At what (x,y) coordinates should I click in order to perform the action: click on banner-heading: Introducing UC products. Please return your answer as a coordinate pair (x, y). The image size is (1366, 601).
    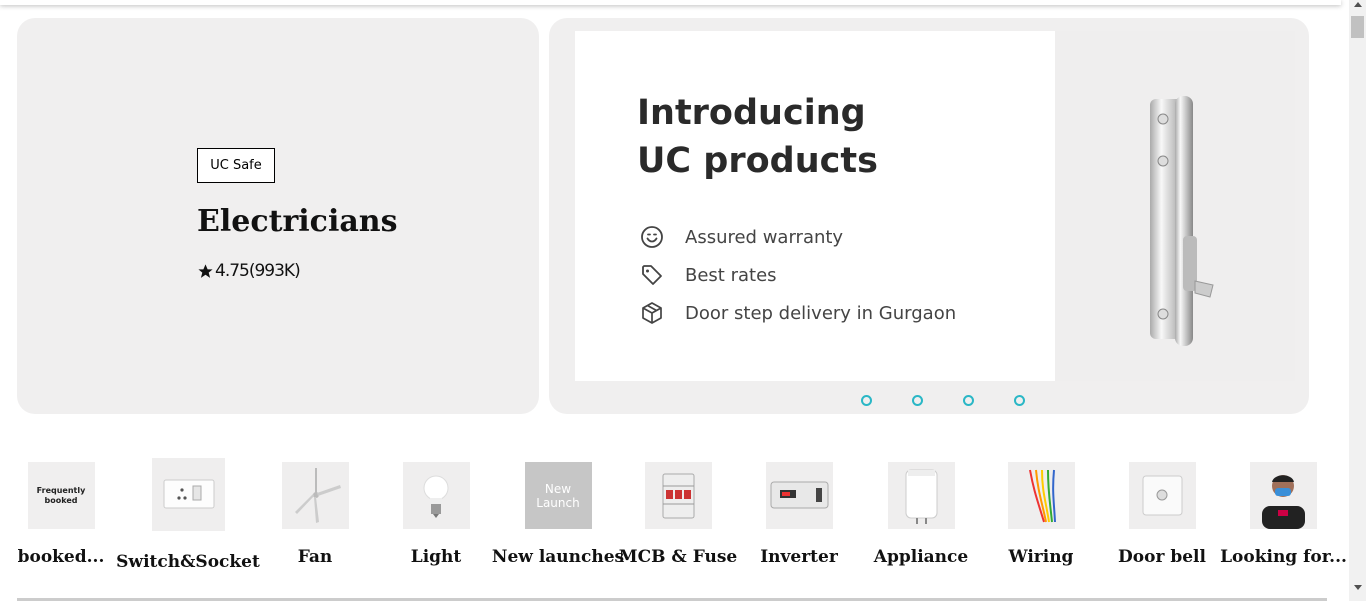
    Looking at the image, I should click on (757, 137).